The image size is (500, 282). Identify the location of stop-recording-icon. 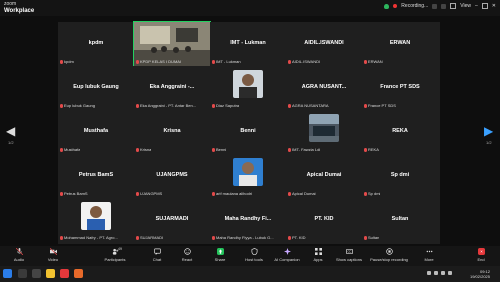
(444, 6).